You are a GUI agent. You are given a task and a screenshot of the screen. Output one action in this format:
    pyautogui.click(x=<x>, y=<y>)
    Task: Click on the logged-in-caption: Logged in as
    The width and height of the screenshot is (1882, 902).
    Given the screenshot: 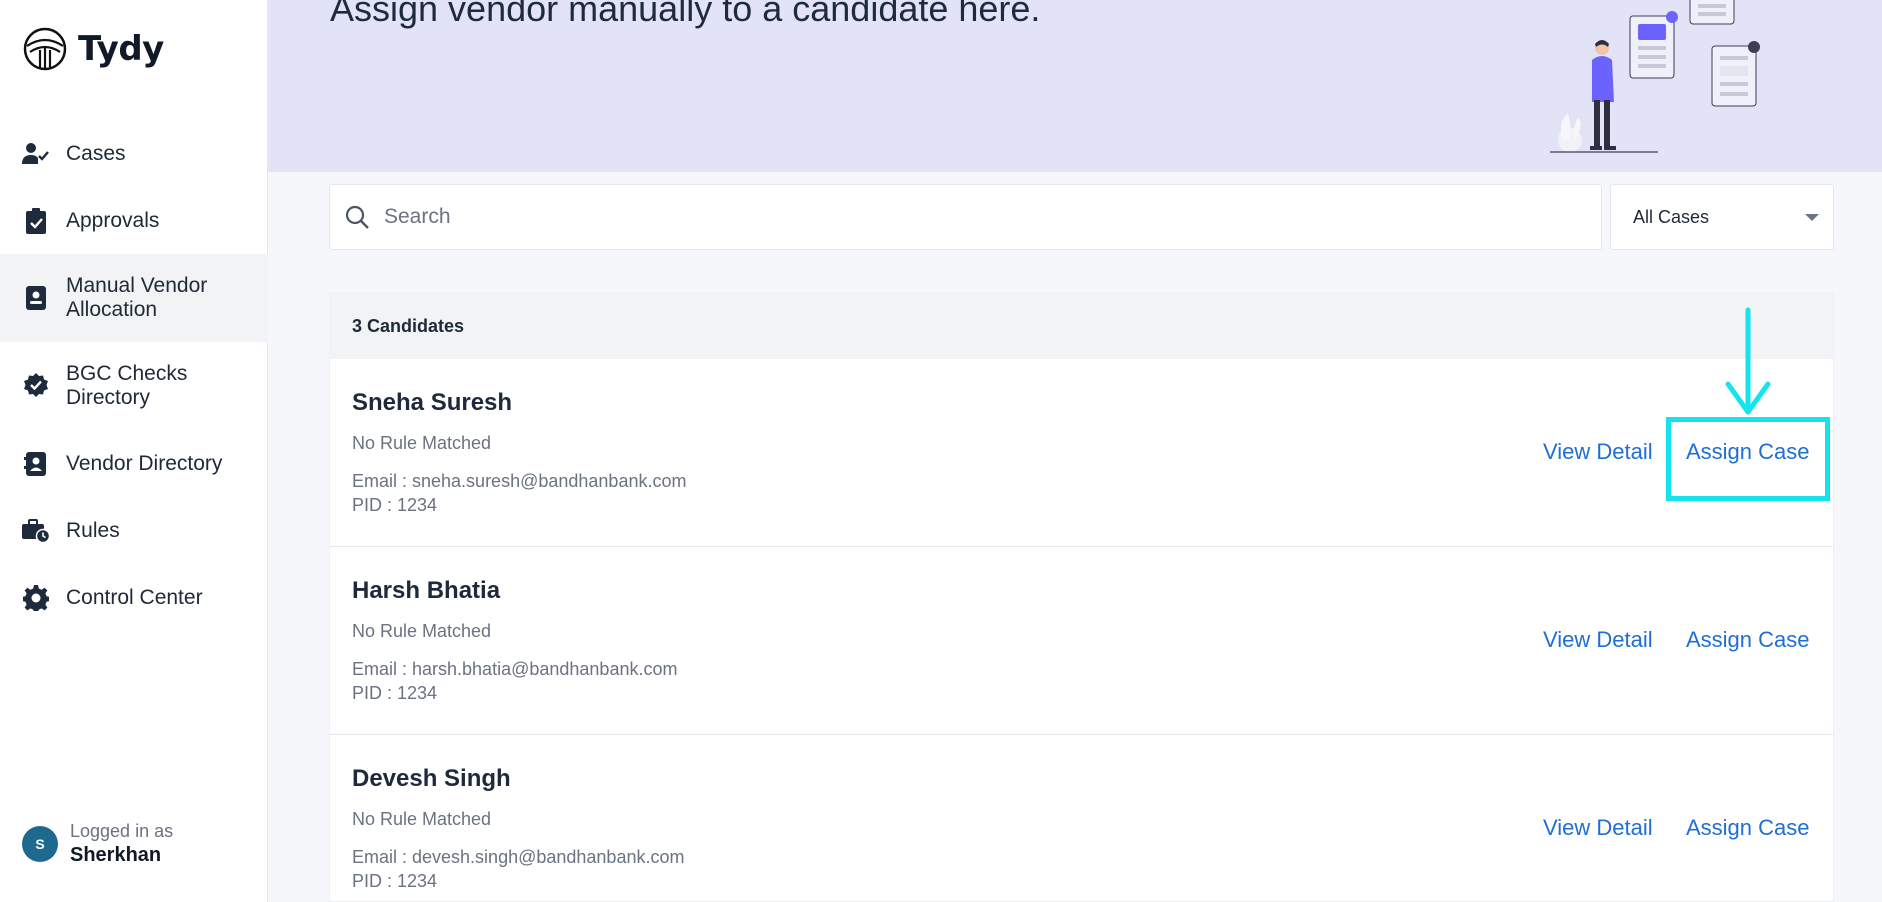 What is the action you would take?
    pyautogui.click(x=122, y=831)
    